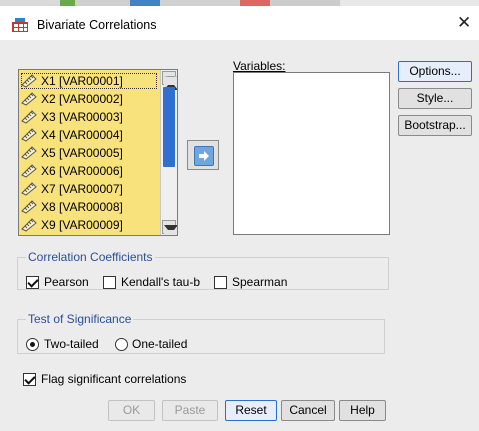 The image size is (479, 431). Describe the element at coordinates (169, 127) in the screenshot. I see `scroll-thumb` at that location.